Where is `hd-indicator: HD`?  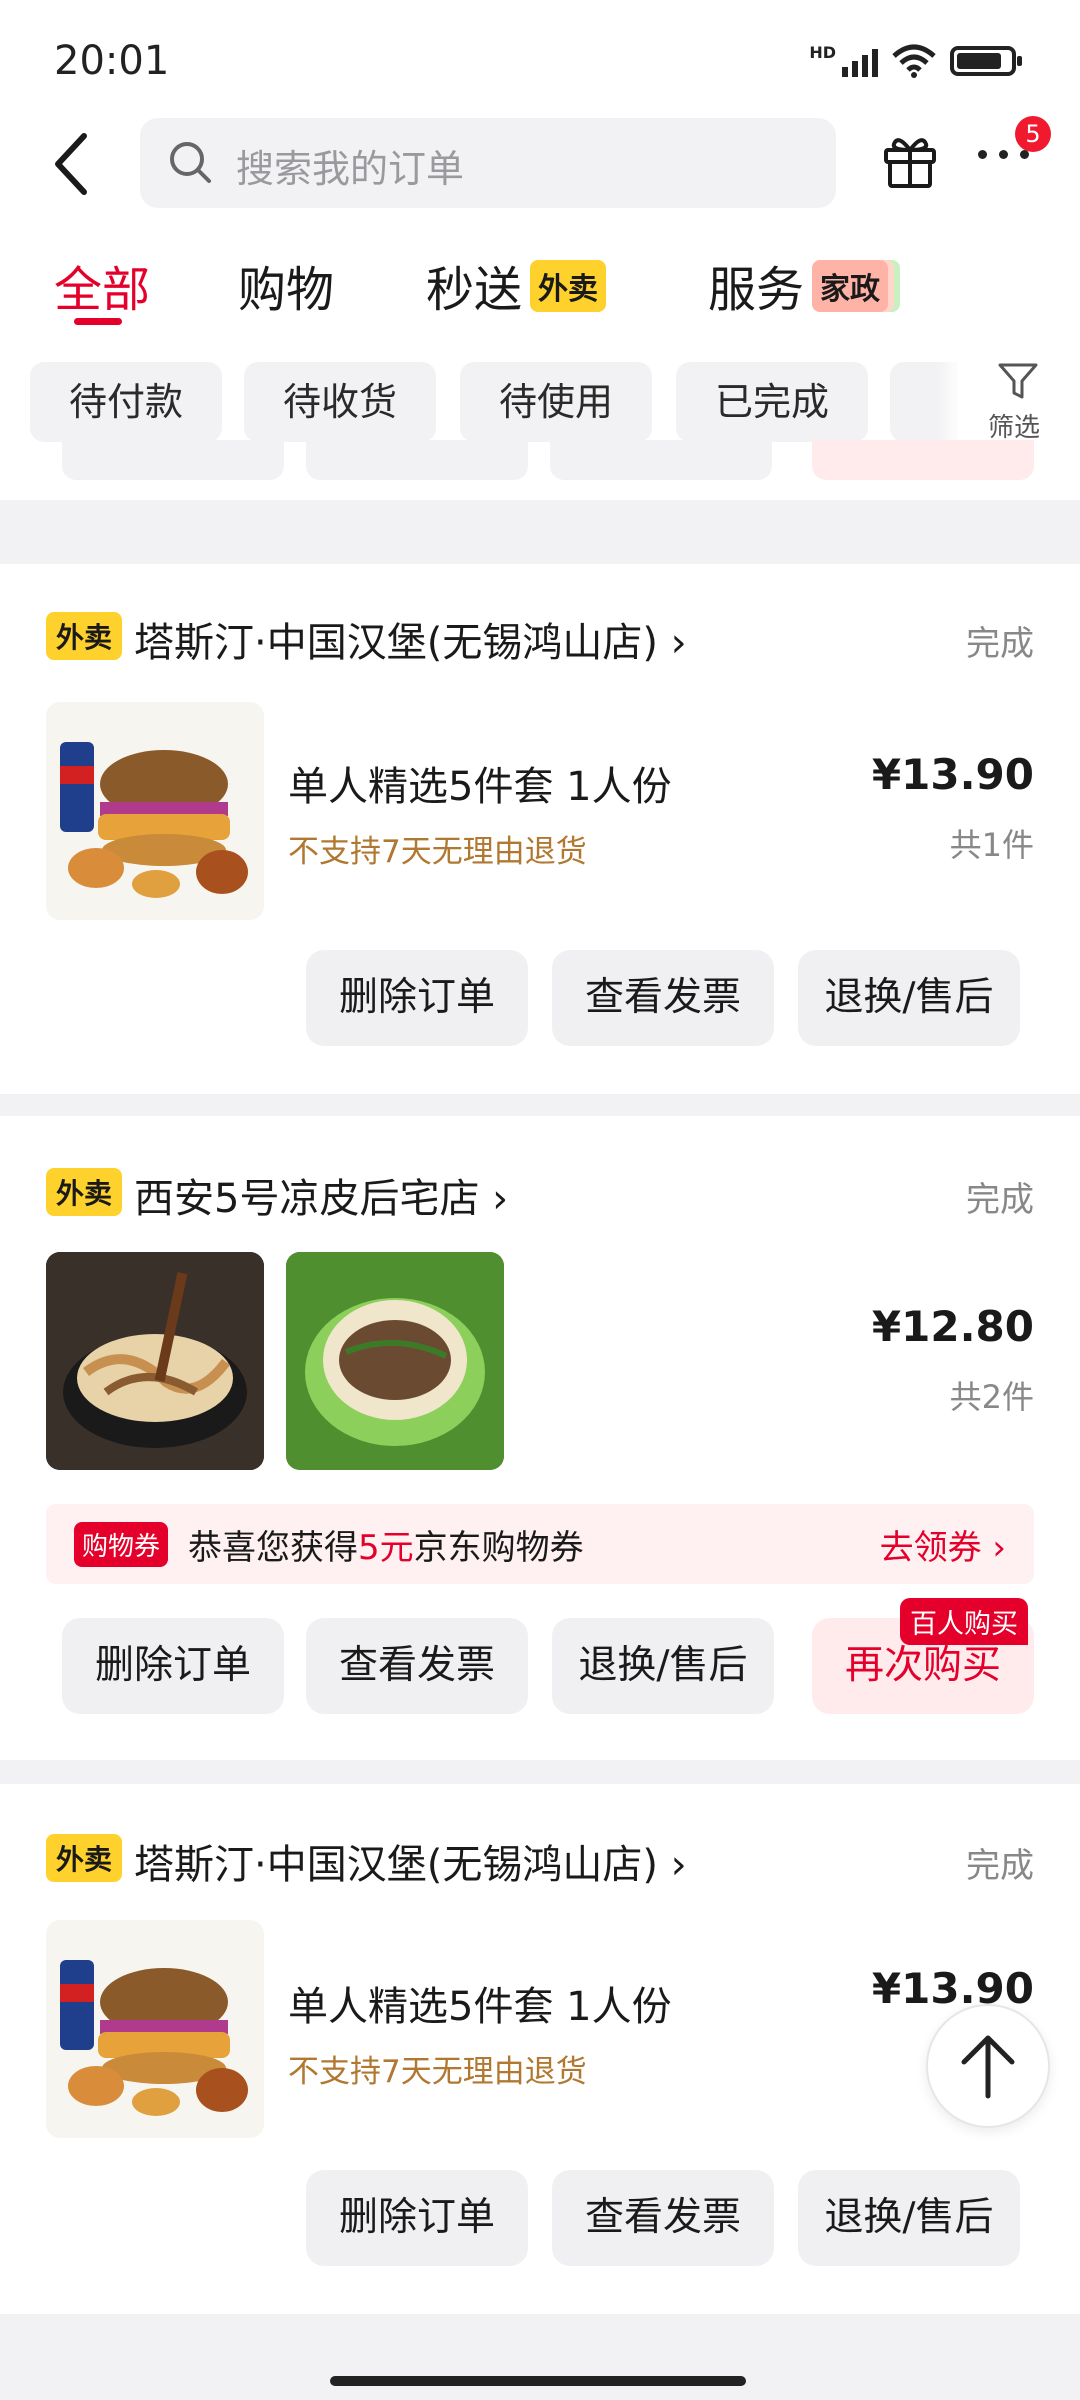
hd-indicator: HD is located at coordinates (822, 52).